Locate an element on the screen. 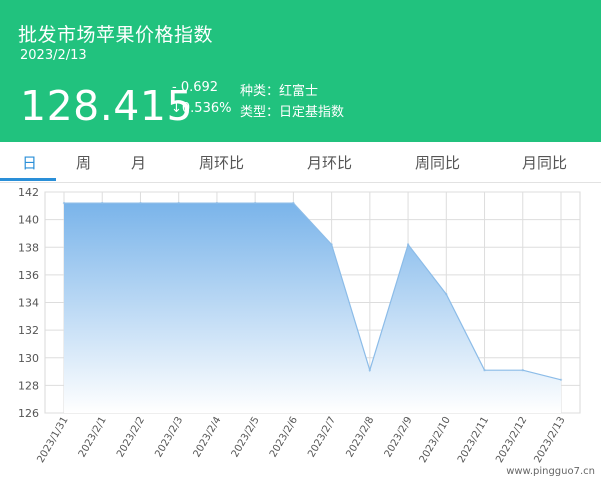 The width and height of the screenshot is (601, 481). x-tick-label: 2023/2/7 is located at coordinates (322, 437).